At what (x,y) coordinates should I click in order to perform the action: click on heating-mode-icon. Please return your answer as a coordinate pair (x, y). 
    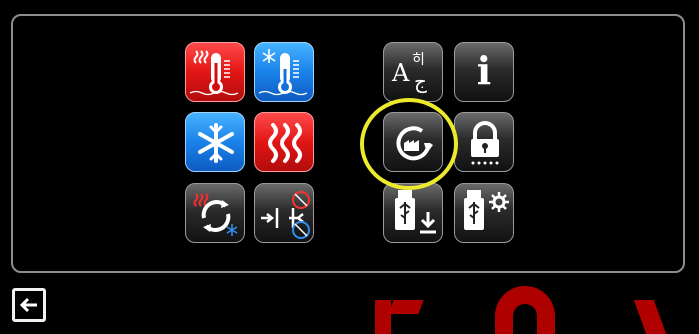
    Looking at the image, I should click on (285, 143).